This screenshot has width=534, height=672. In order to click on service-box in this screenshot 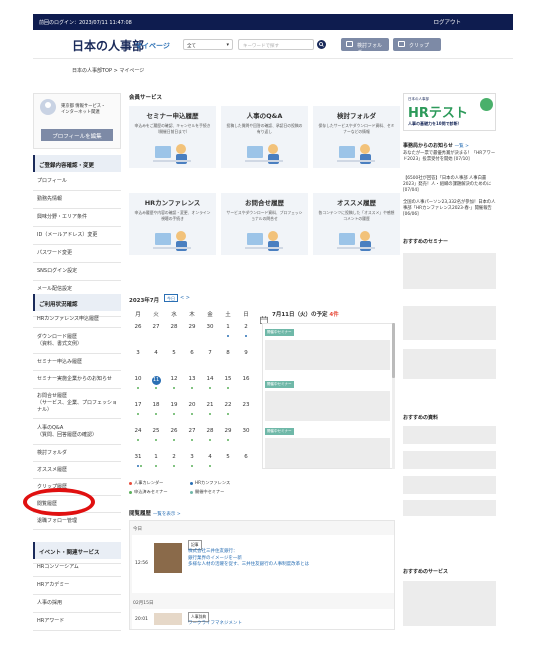, I will do `click(449, 603)`.